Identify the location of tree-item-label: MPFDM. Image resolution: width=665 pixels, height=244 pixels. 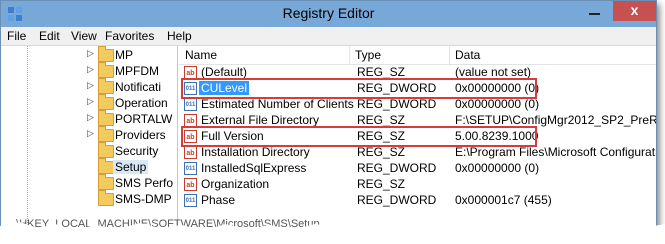
(137, 71).